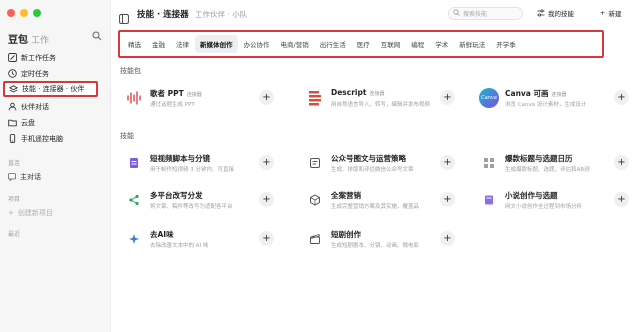  I want to click on card-title: 短视频脚本与分镜, so click(180, 158).